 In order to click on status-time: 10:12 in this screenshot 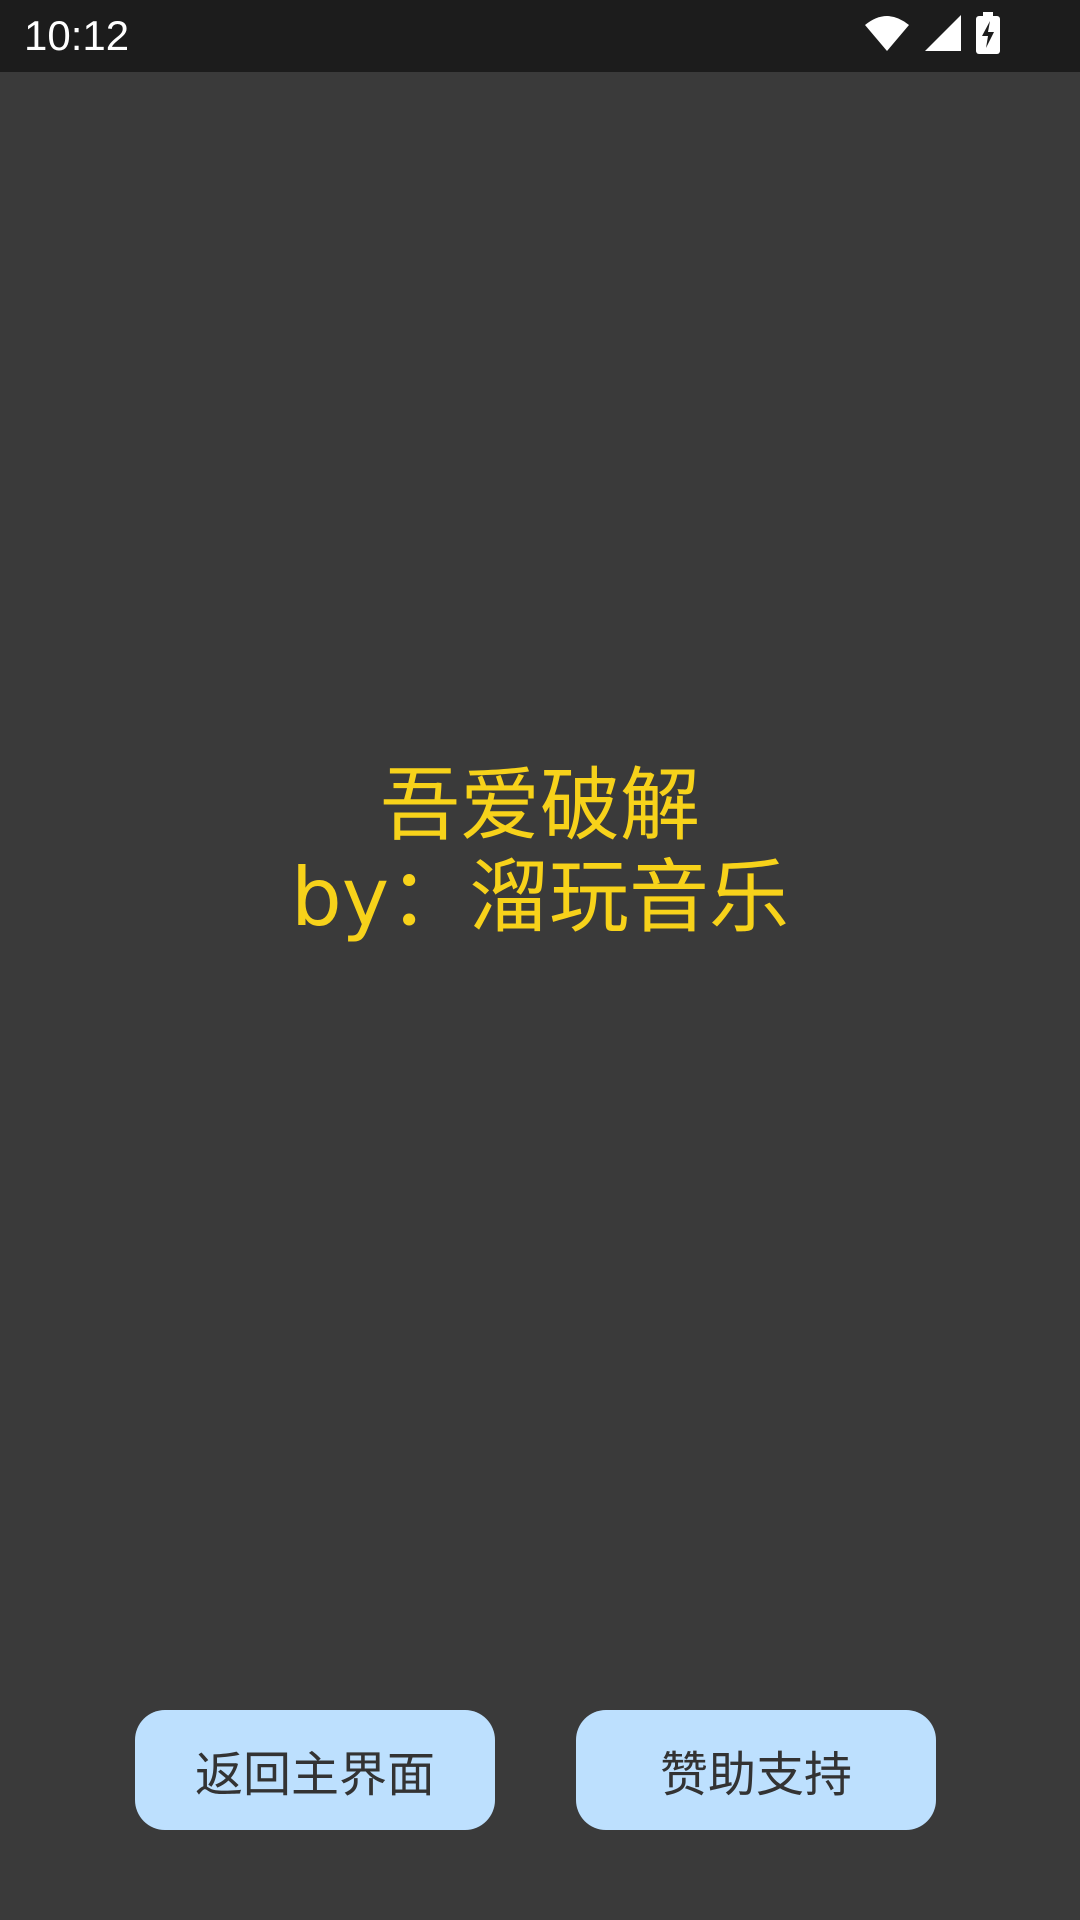, I will do `click(77, 35)`.